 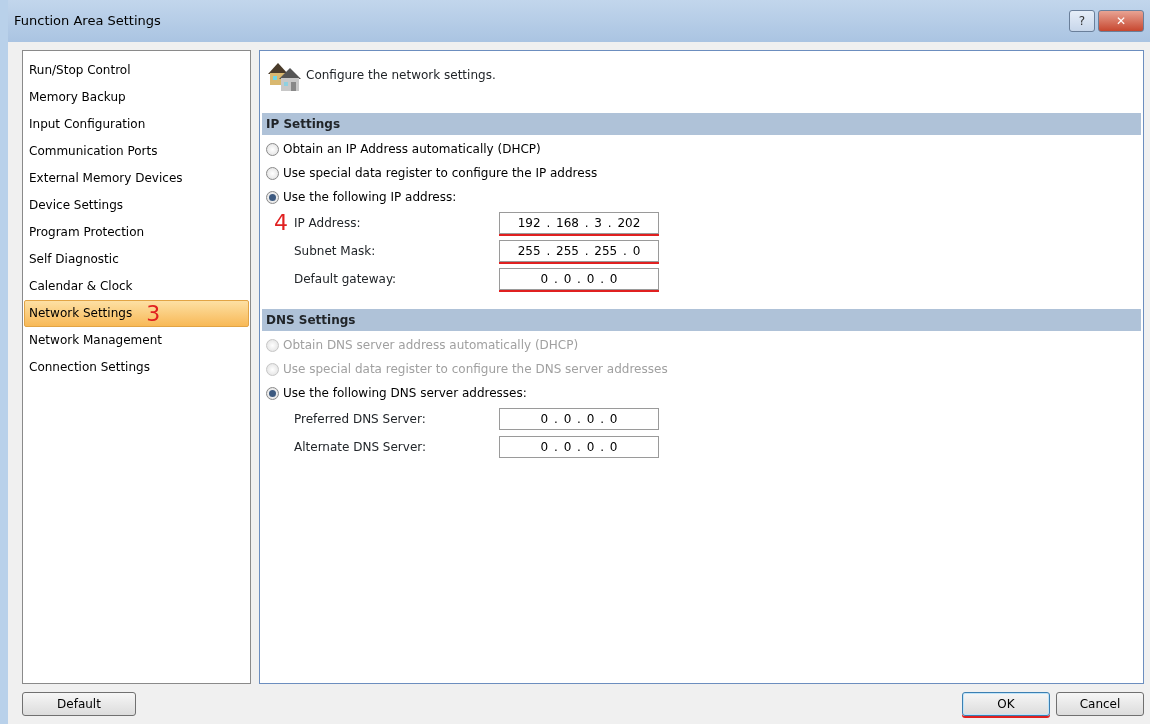 What do you see at coordinates (579, 223) in the screenshot?
I see `ip-address-field: 192 . 168 . 3 . 202` at bounding box center [579, 223].